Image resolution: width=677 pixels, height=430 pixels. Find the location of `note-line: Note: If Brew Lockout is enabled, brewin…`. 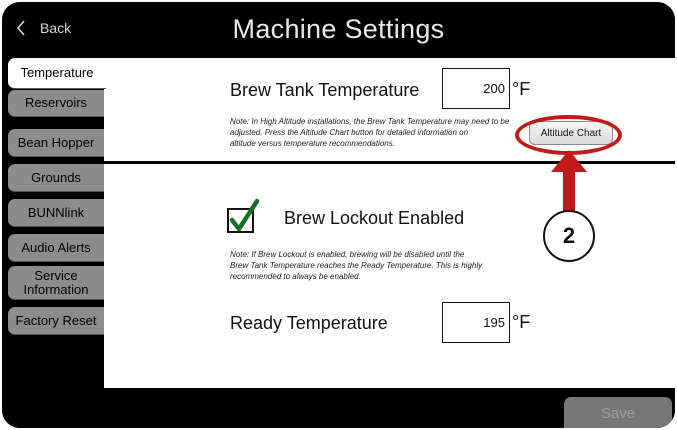

note-line: Note: If Brew Lockout is enabled, brewin… is located at coordinates (347, 254).